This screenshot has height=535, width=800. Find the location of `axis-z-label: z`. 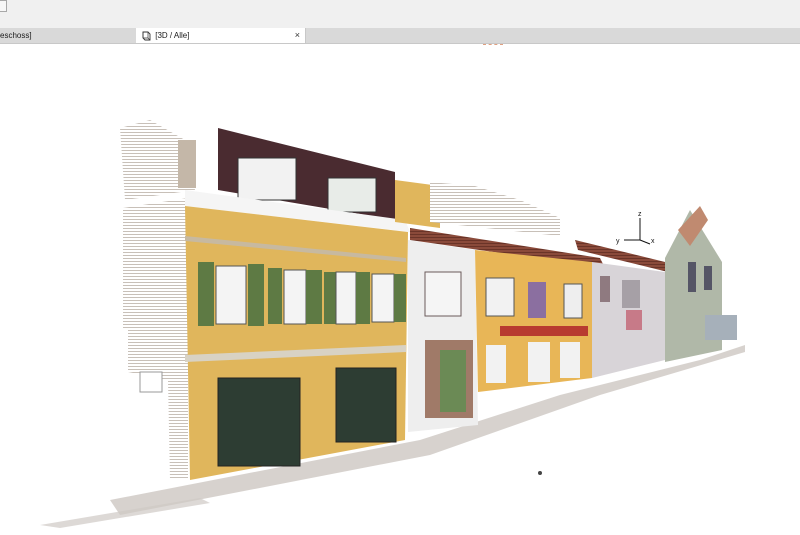

axis-z-label: z is located at coordinates (640, 214).